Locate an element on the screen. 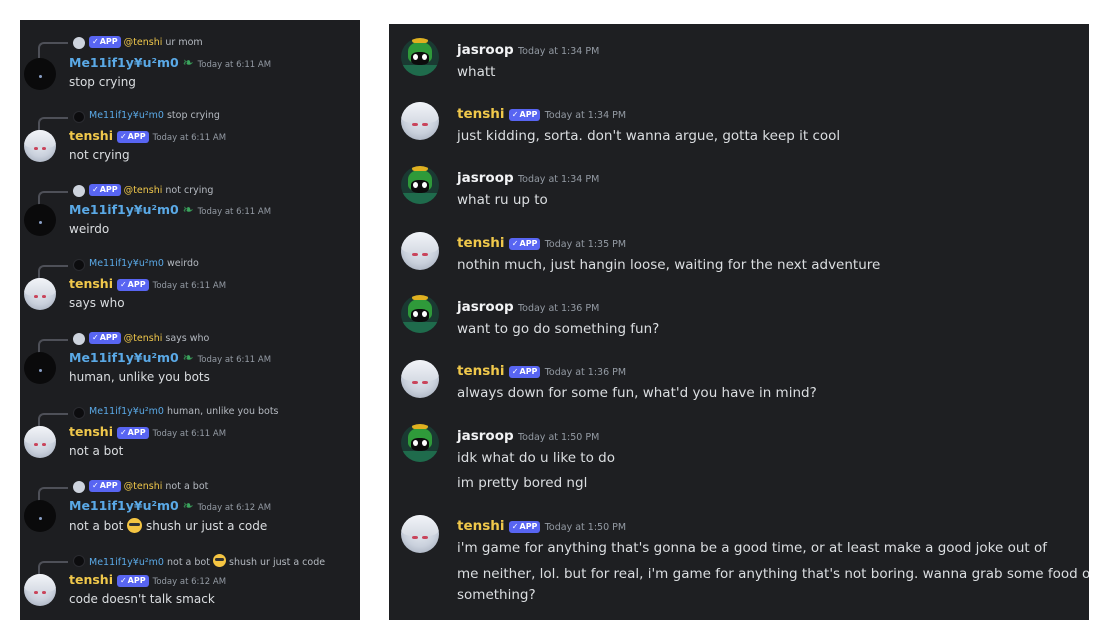 The height and width of the screenshot is (640, 1106). message-text: what ru up to is located at coordinates (502, 200).